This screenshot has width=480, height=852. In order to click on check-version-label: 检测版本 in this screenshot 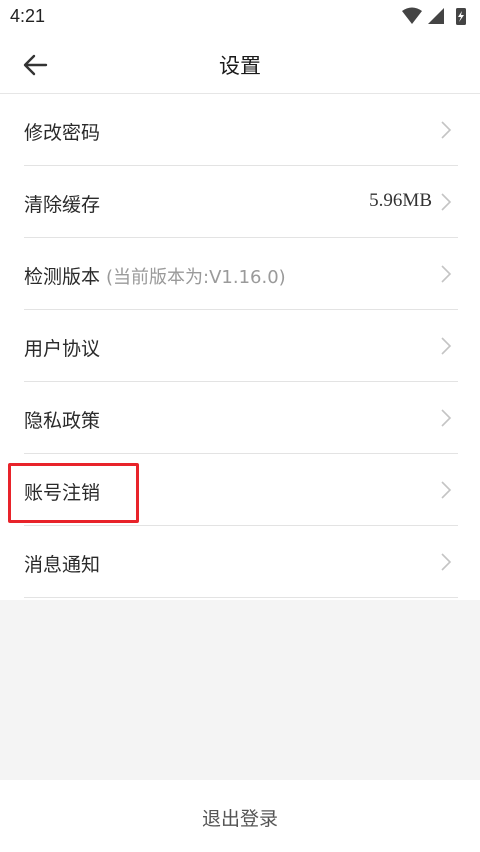, I will do `click(62, 277)`.